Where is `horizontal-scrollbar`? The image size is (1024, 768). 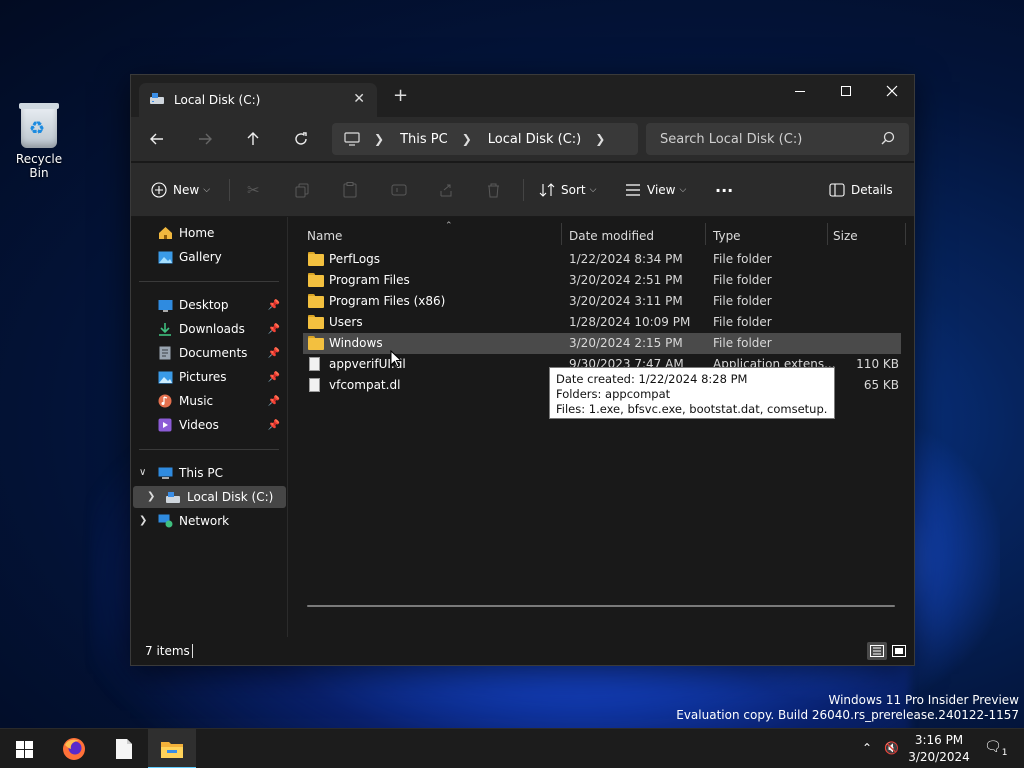 horizontal-scrollbar is located at coordinates (601, 606).